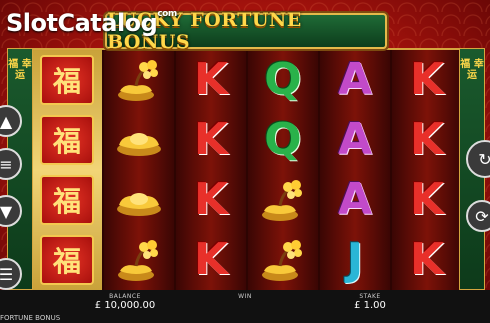  Describe the element at coordinates (370, 305) in the screenshot. I see `stake-value: £ 1.00` at that location.